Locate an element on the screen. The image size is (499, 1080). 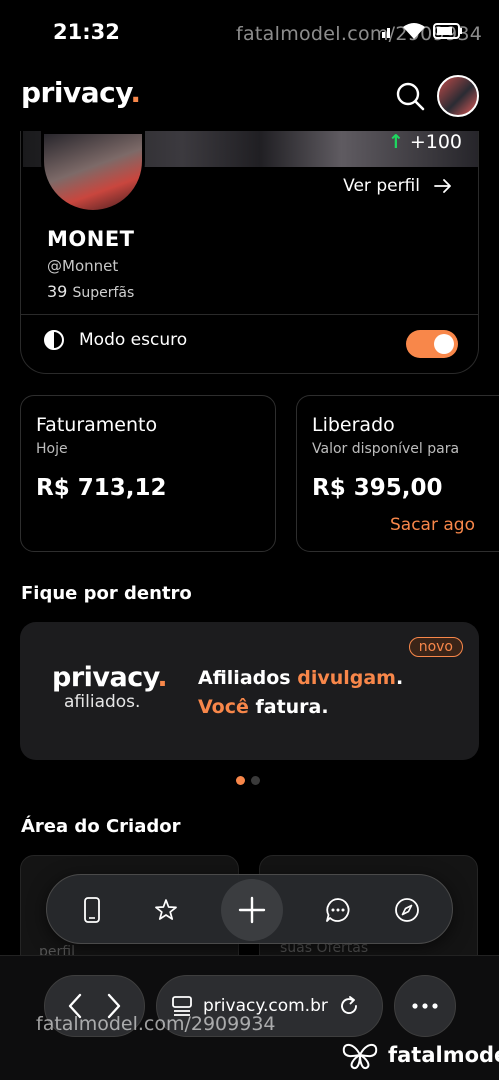
revenue-value: R$ 713,12 is located at coordinates (101, 488).